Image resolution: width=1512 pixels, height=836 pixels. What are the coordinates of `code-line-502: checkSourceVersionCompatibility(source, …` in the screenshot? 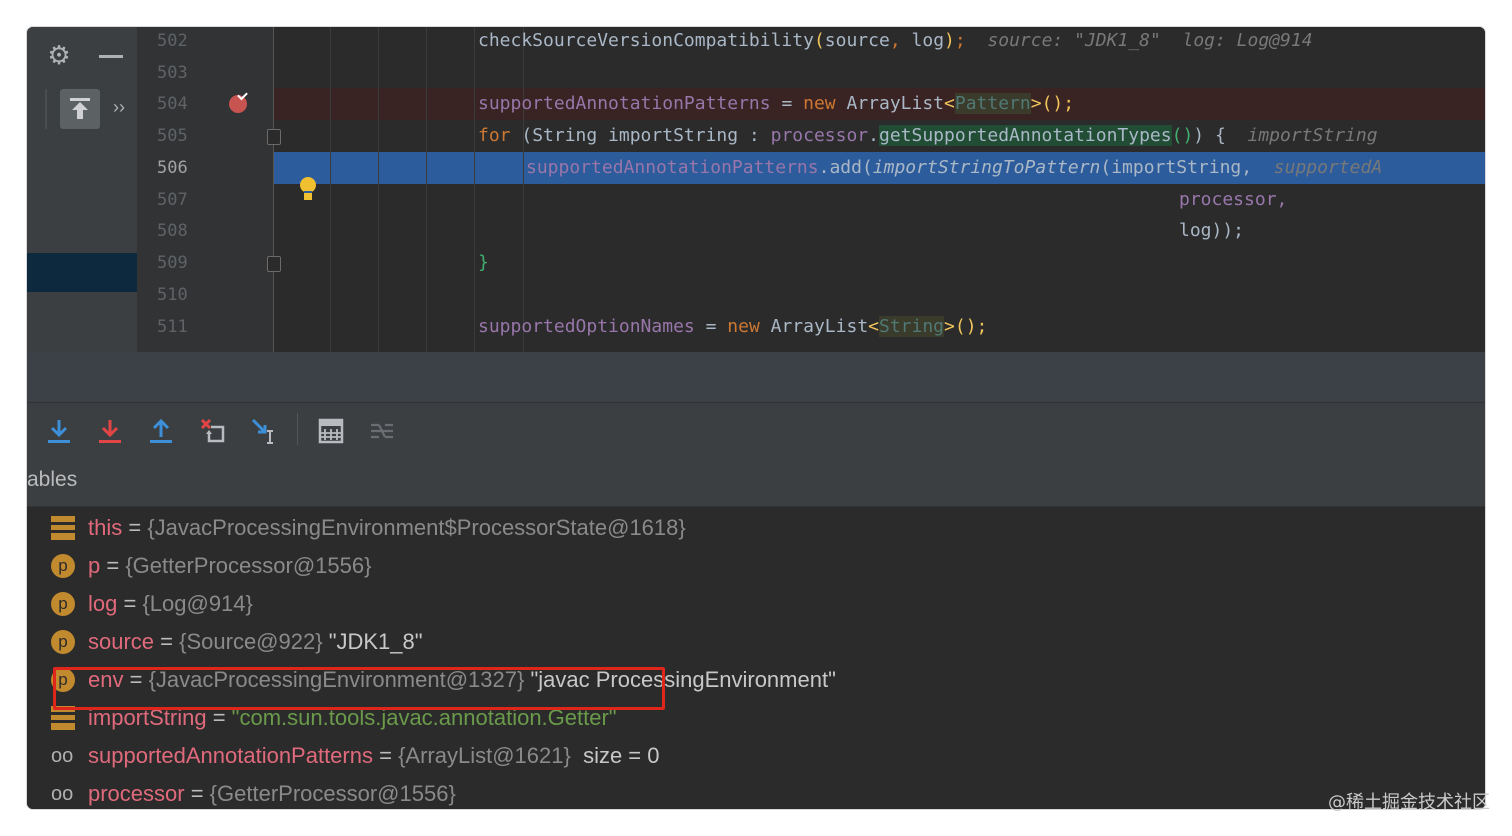 It's located at (895, 40).